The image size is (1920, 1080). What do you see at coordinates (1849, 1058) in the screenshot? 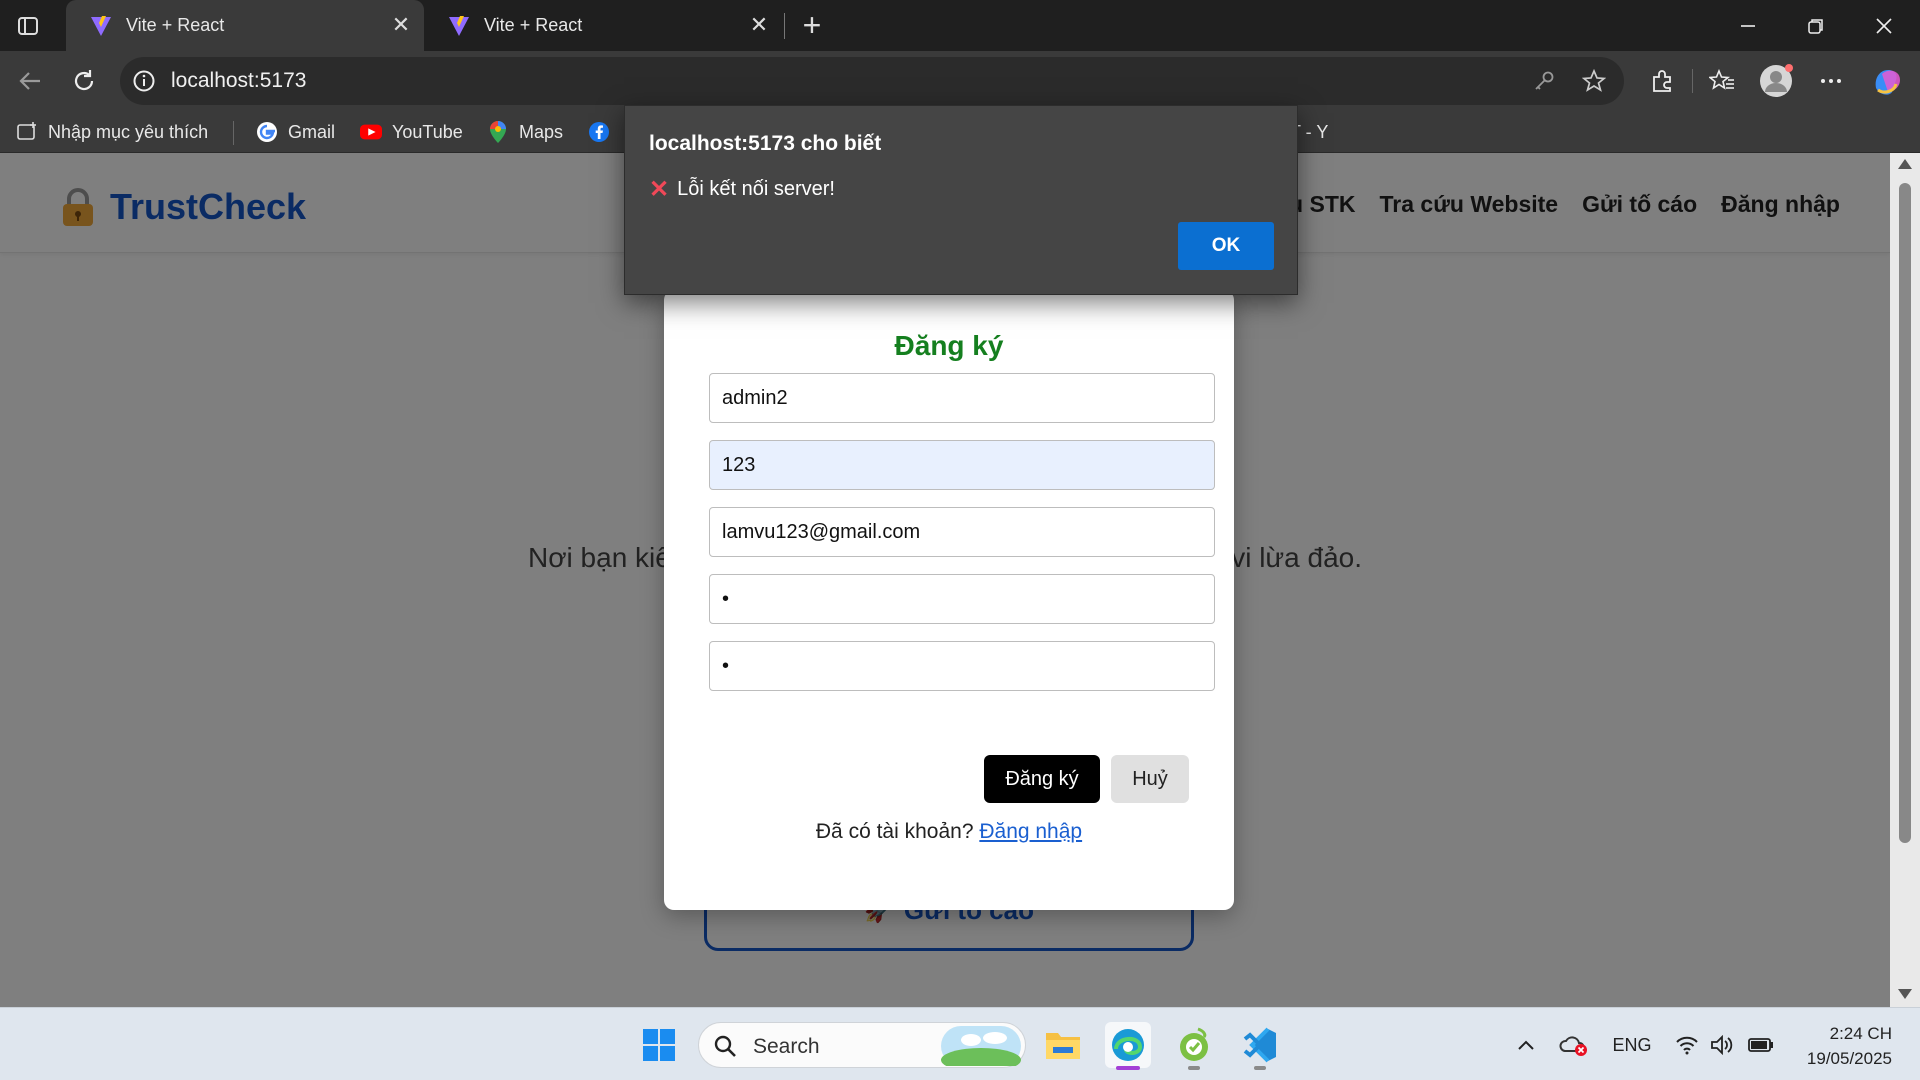
I see `clock-date: 19/05/2025` at bounding box center [1849, 1058].